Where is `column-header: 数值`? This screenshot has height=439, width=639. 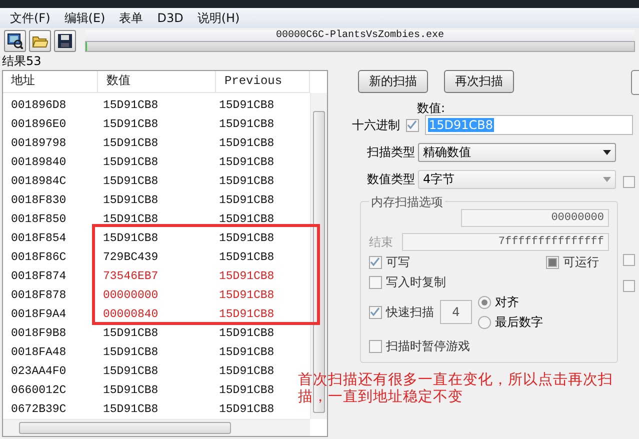 column-header: 数值 is located at coordinates (157, 81).